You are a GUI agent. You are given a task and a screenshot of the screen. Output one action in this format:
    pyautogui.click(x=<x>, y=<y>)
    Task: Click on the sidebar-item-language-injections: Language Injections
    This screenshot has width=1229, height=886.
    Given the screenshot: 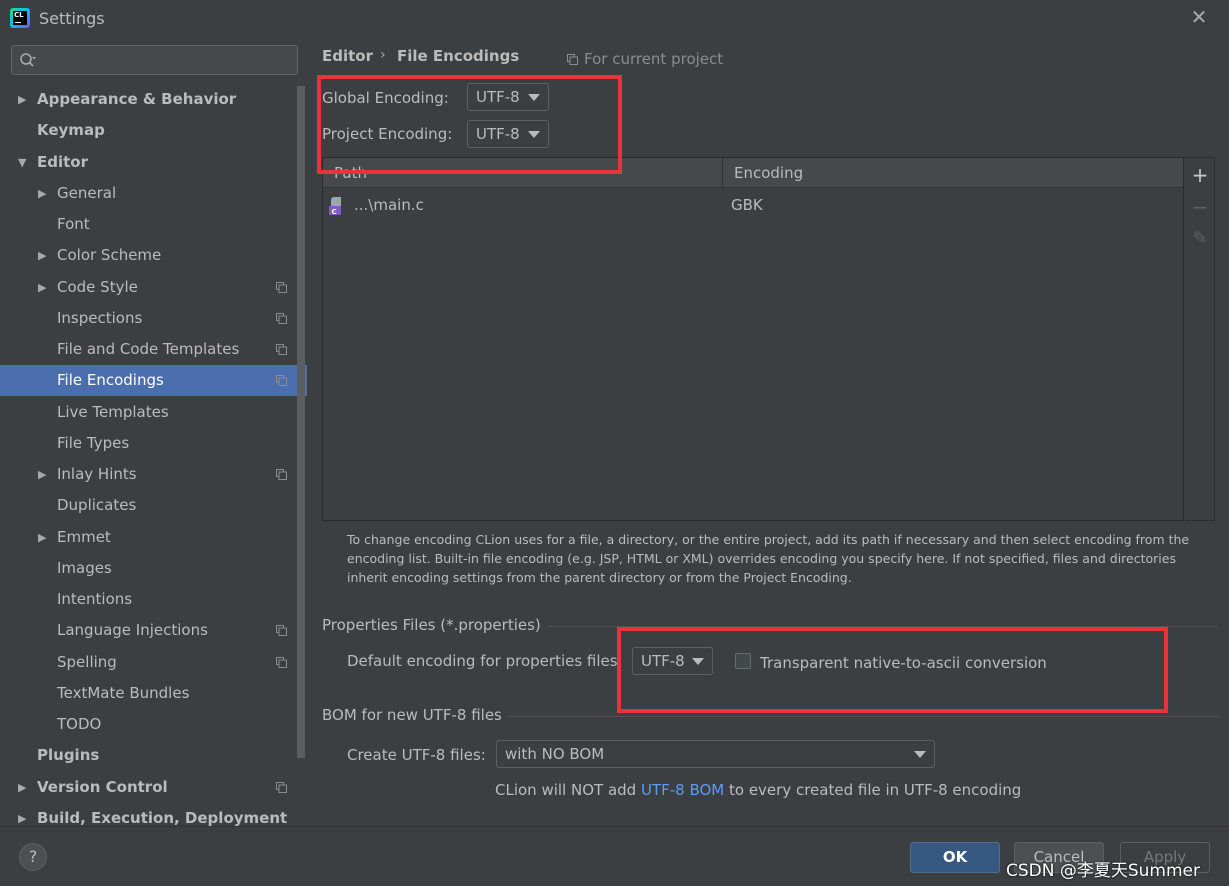 What is the action you would take?
    pyautogui.click(x=153, y=630)
    